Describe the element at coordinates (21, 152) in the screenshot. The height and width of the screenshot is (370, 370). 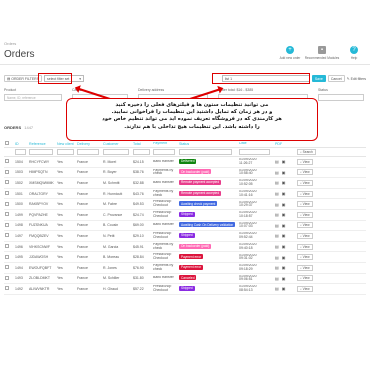
I see `id-filter-input` at that location.